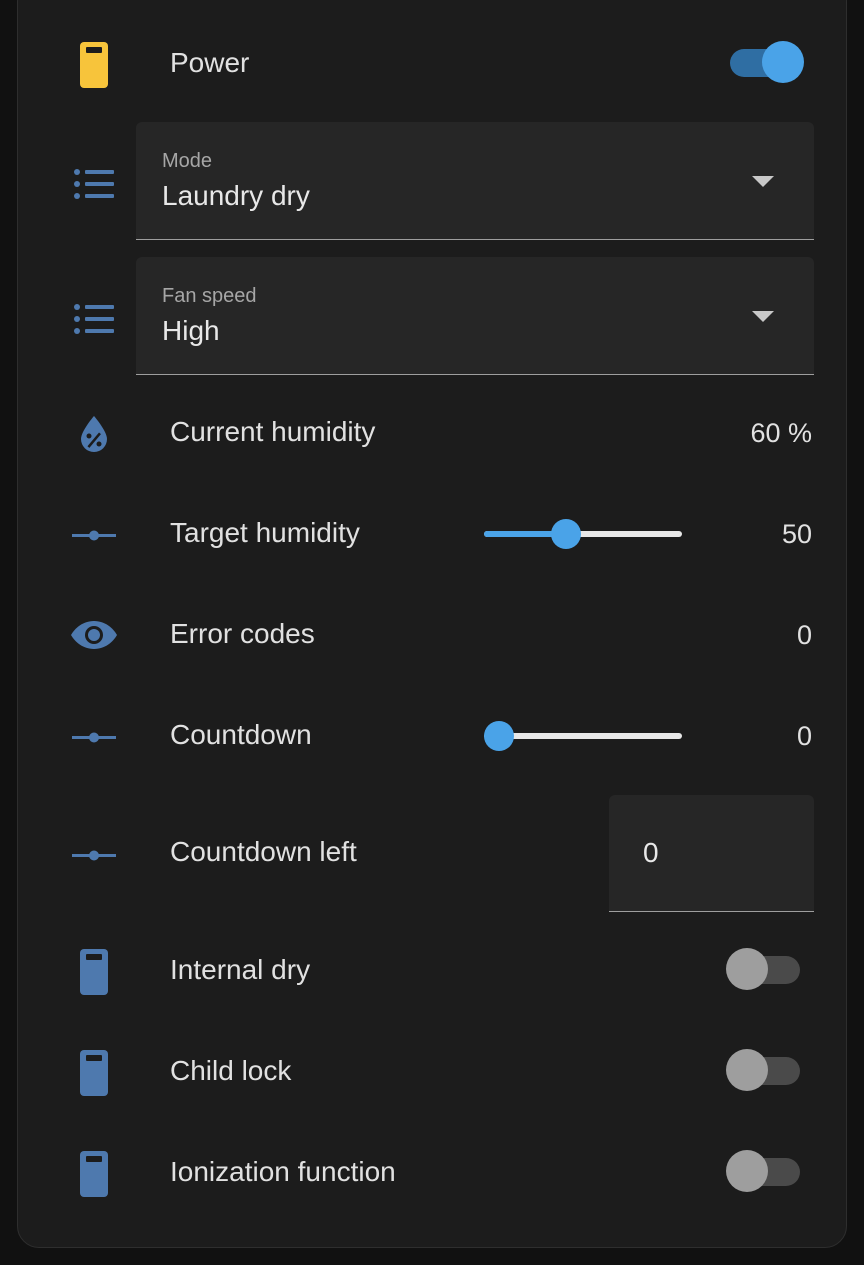  Describe the element at coordinates (804, 635) in the screenshot. I see `error-codes-value: 0` at that location.